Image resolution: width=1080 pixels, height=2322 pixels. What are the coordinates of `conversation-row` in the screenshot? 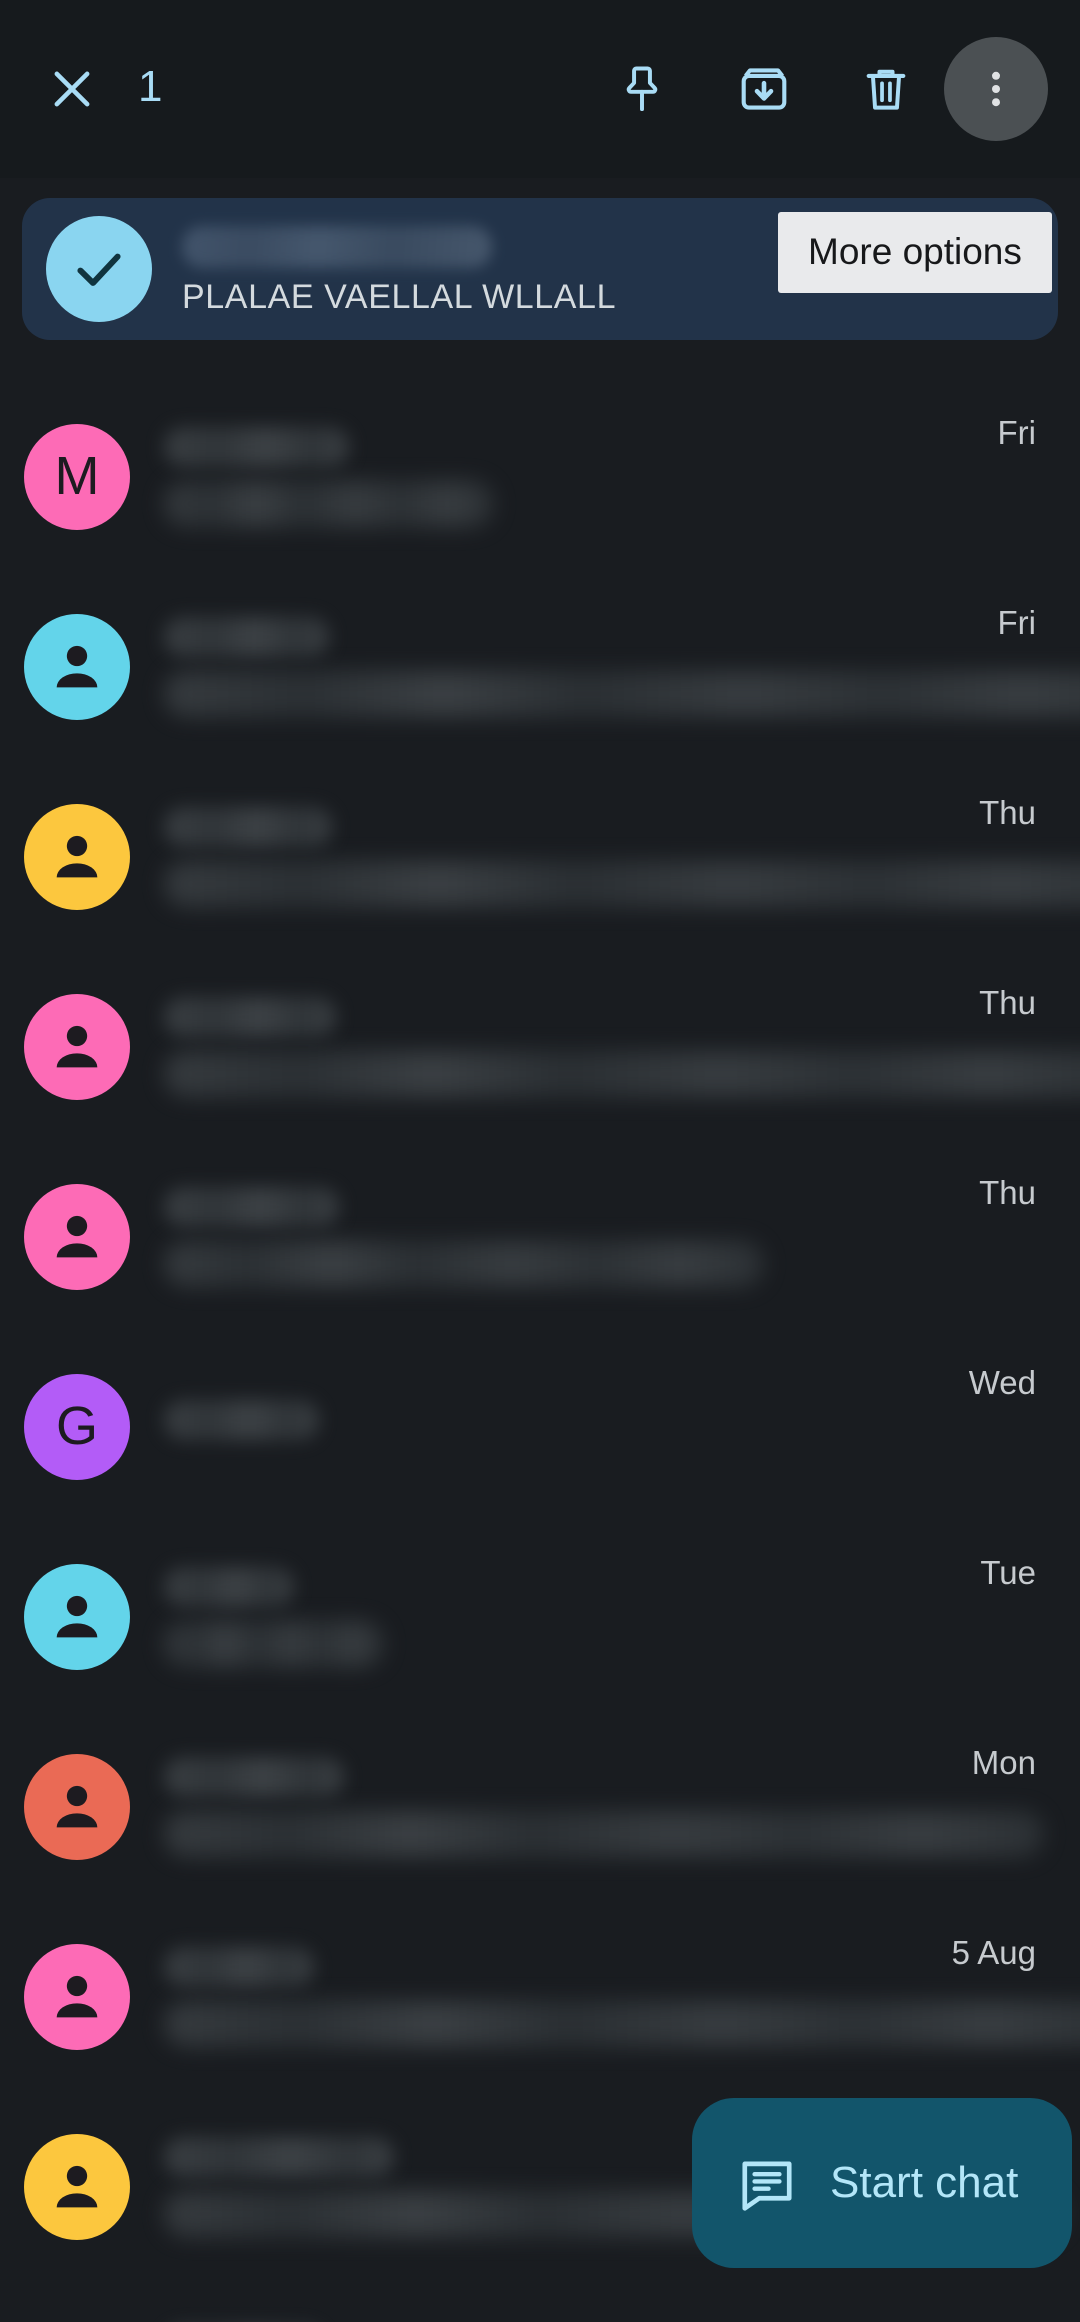 It's located at (540, 2302).